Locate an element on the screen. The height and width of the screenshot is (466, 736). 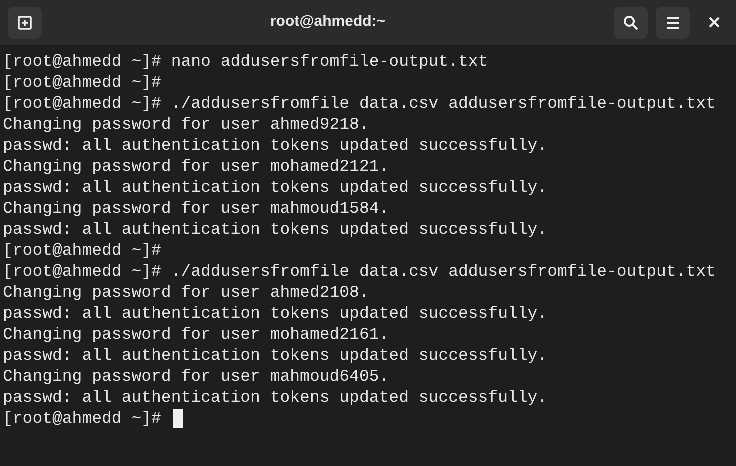
menu-button is located at coordinates (673, 22).